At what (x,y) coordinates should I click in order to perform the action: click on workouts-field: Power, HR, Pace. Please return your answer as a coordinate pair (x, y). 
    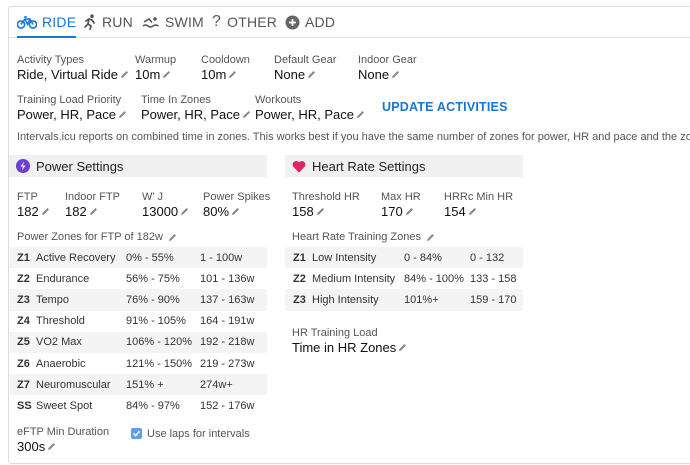
    Looking at the image, I should click on (310, 114).